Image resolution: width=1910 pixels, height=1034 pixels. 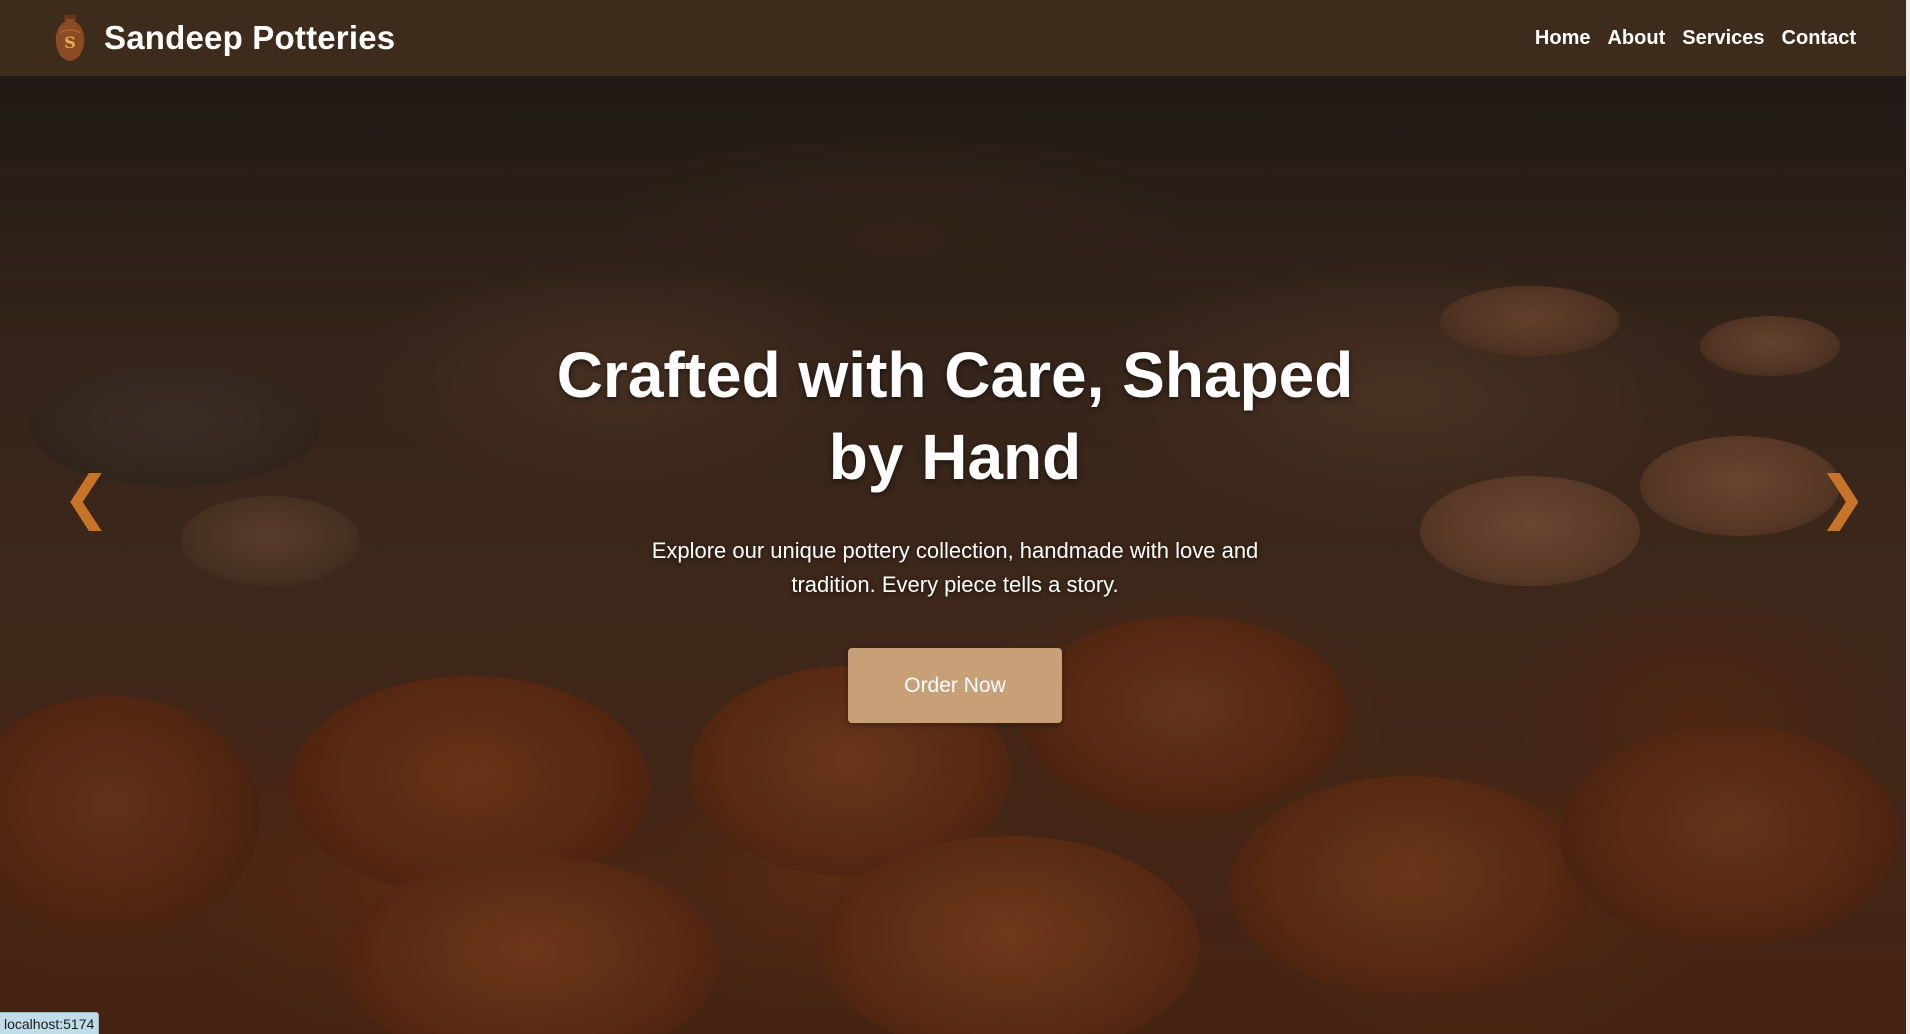 I want to click on nav-services: Services, so click(x=1723, y=38).